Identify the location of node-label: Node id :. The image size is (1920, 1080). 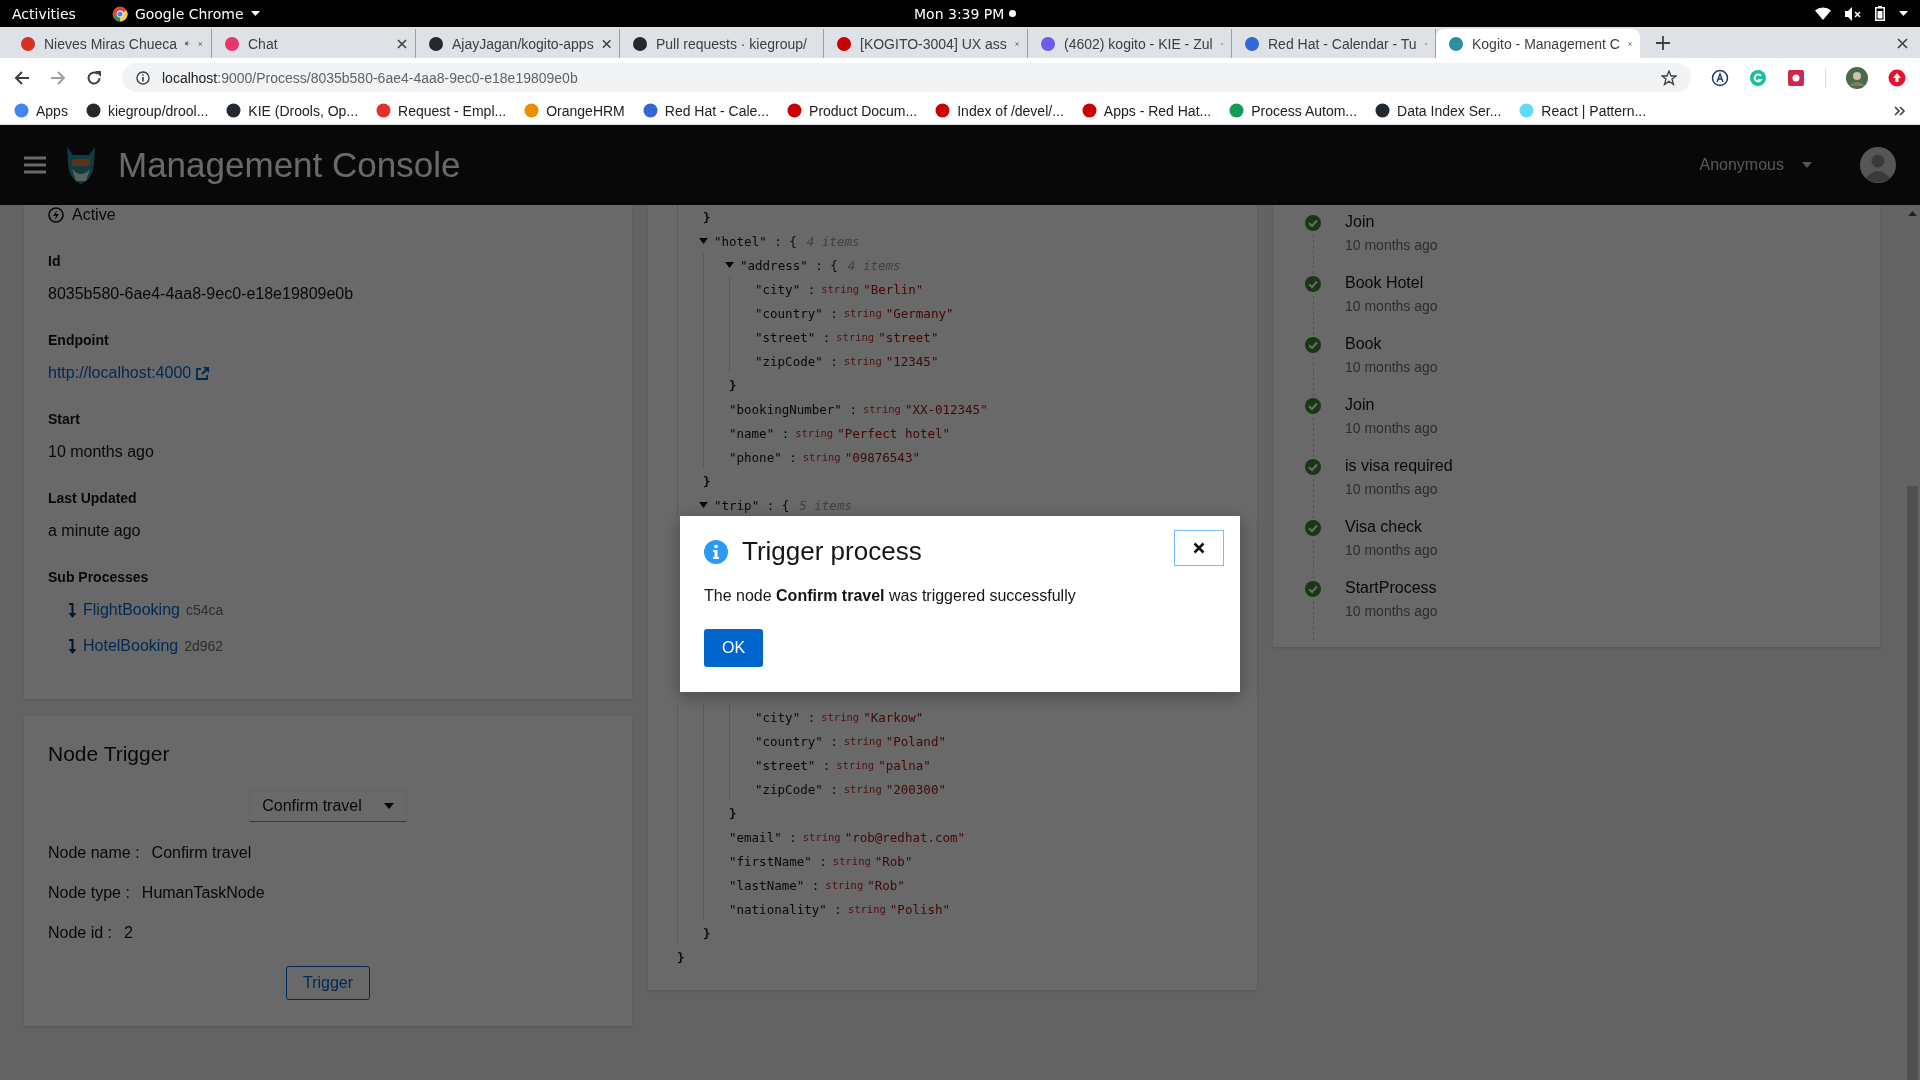
(80, 933).